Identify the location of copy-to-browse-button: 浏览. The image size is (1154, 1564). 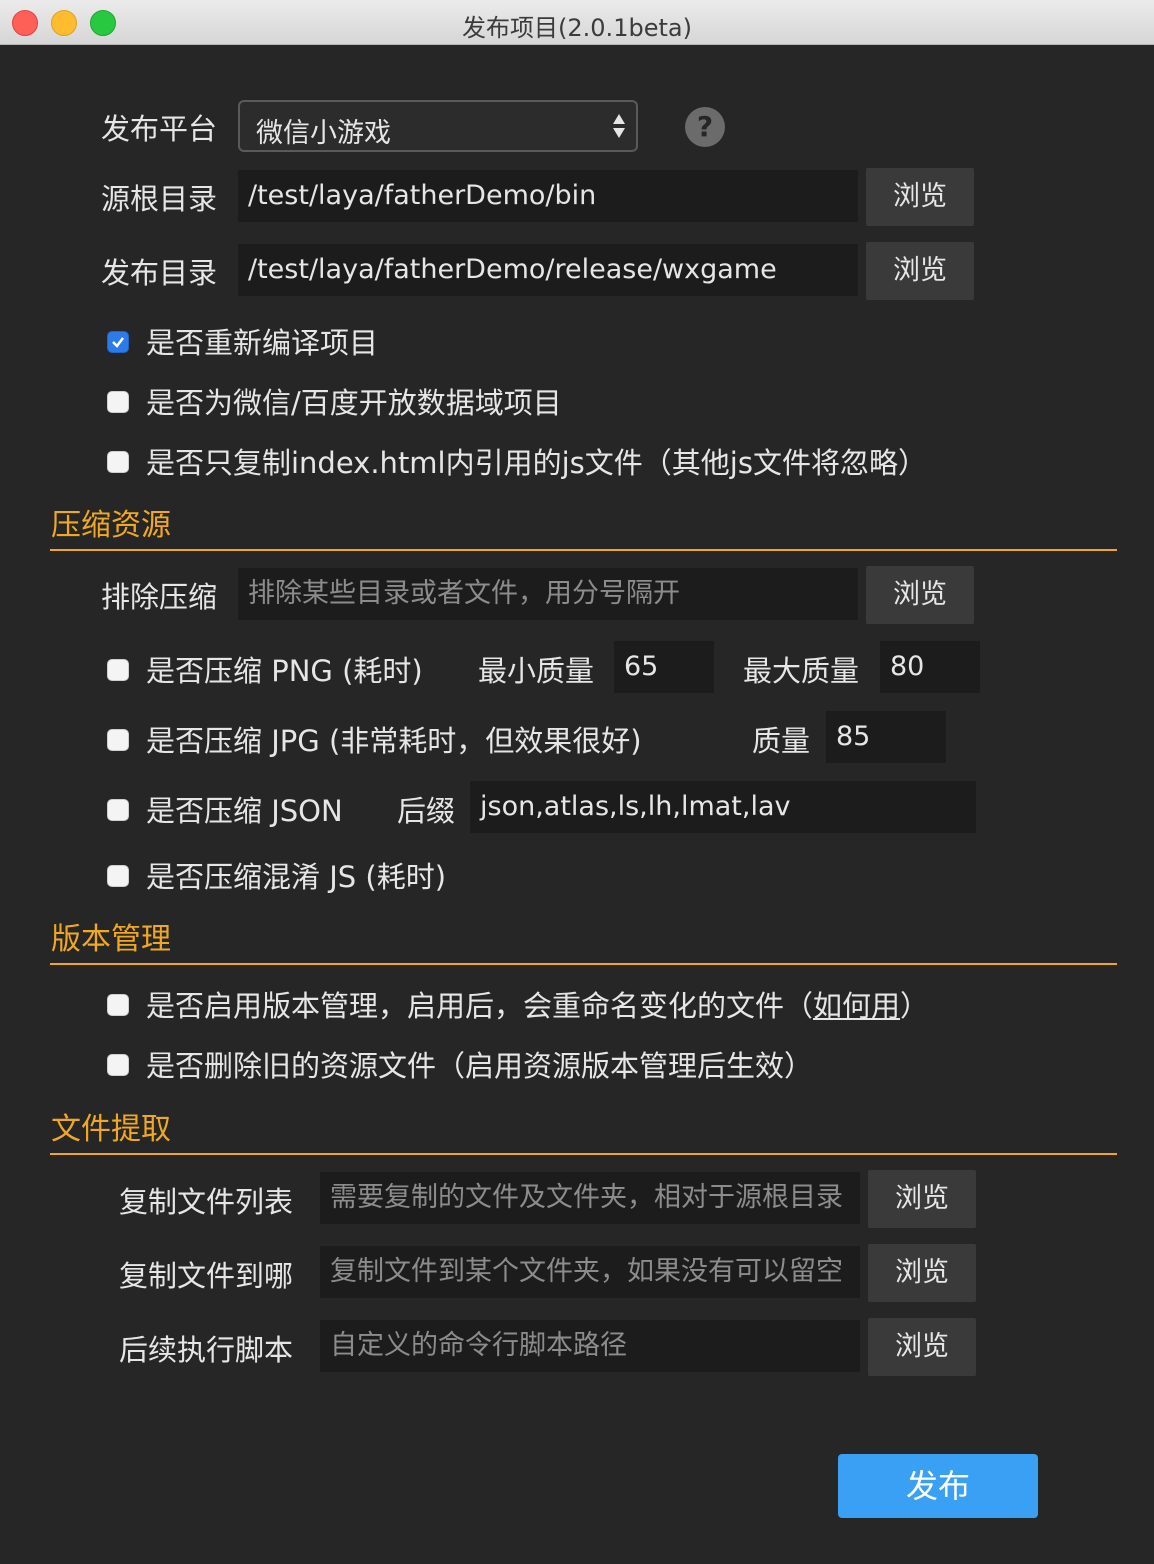
(922, 1273).